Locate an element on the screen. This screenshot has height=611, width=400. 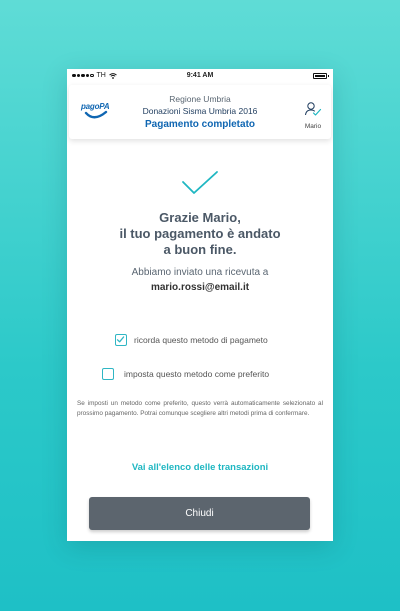
user-name: Mario is located at coordinates (313, 126).